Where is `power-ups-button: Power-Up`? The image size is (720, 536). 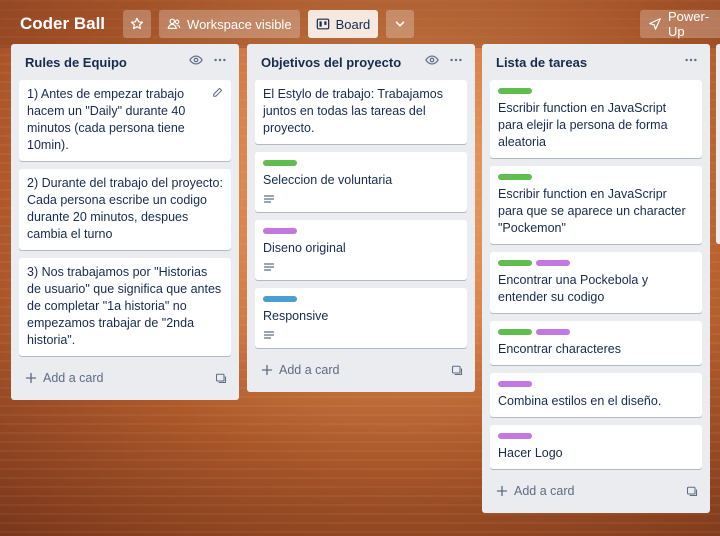
power-ups-button: Power-Up is located at coordinates (680, 24).